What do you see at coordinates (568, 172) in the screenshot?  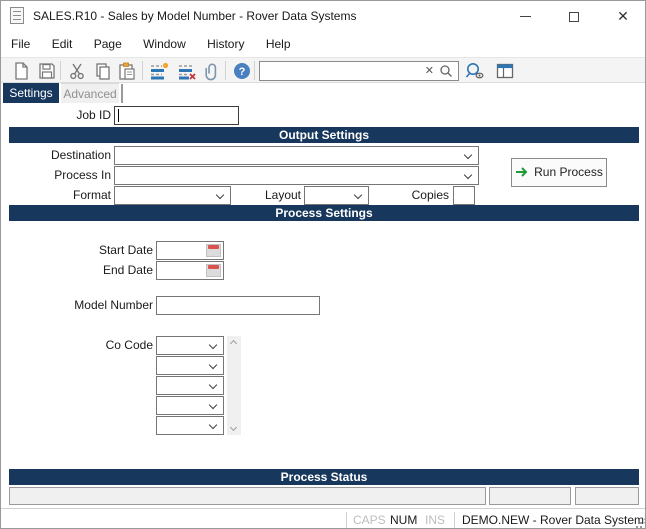 I see `run-process-label: Run Process` at bounding box center [568, 172].